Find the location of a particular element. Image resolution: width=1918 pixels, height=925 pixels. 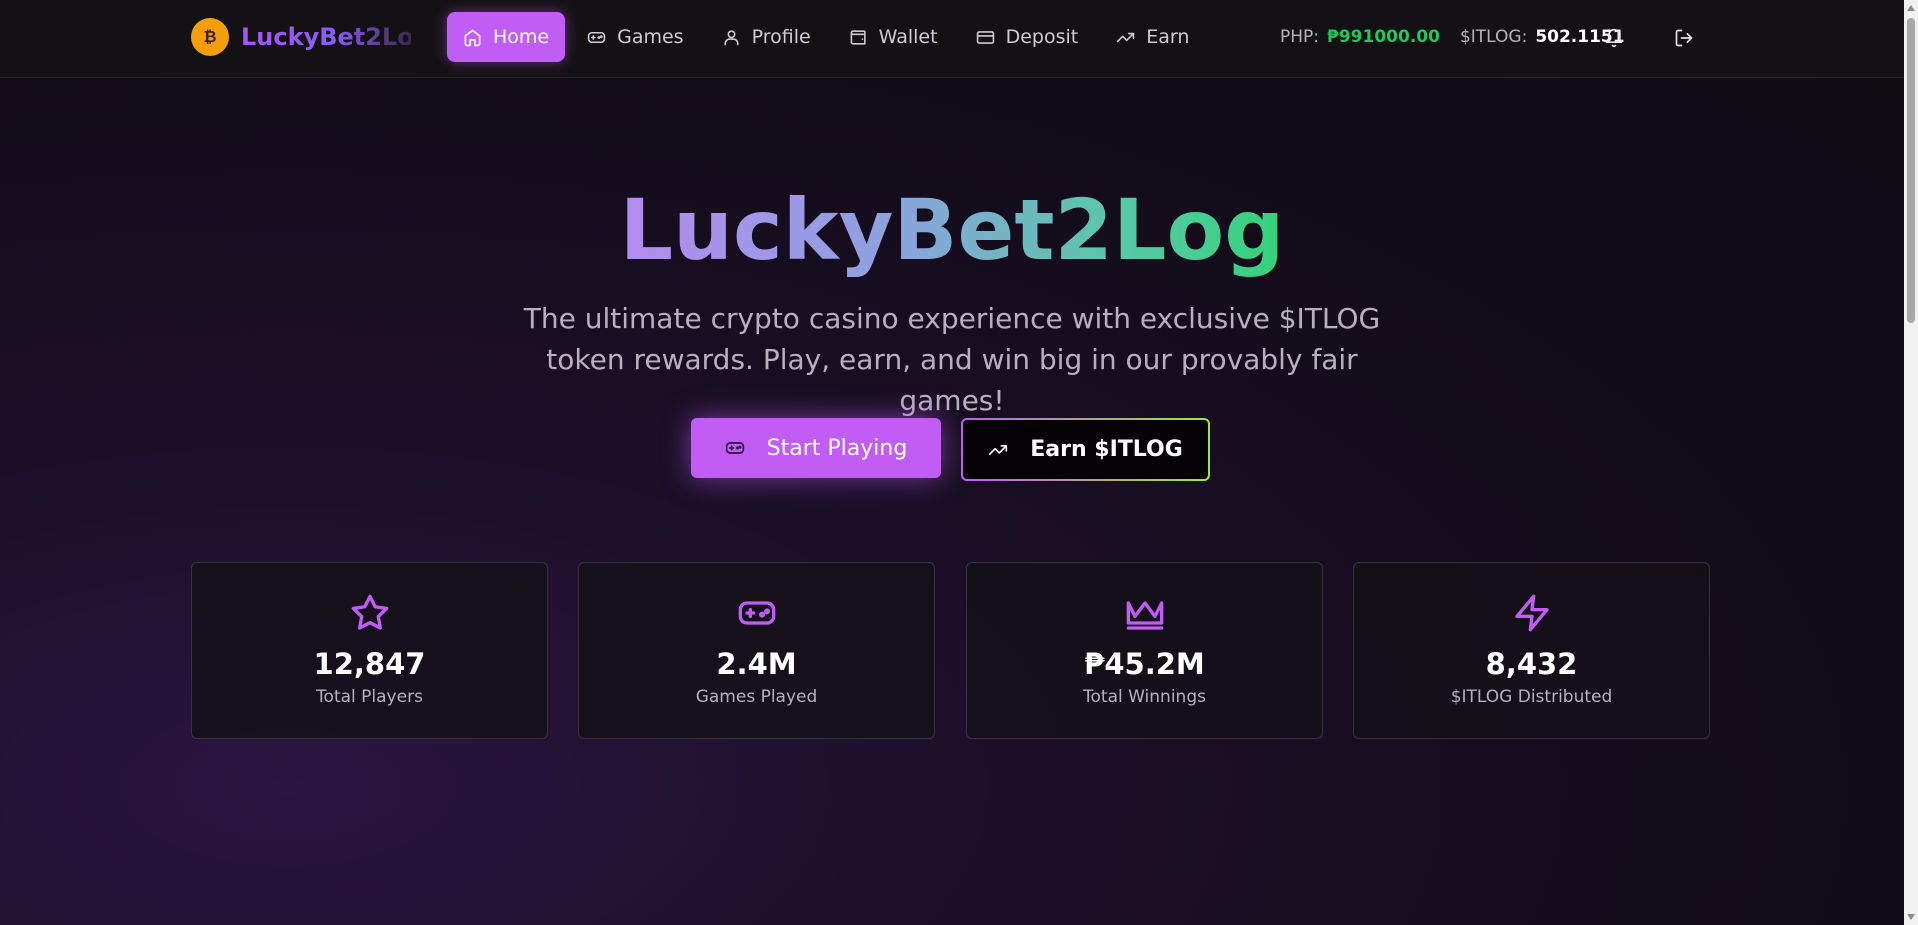

nav-item-label: Deposit is located at coordinates (1042, 37).